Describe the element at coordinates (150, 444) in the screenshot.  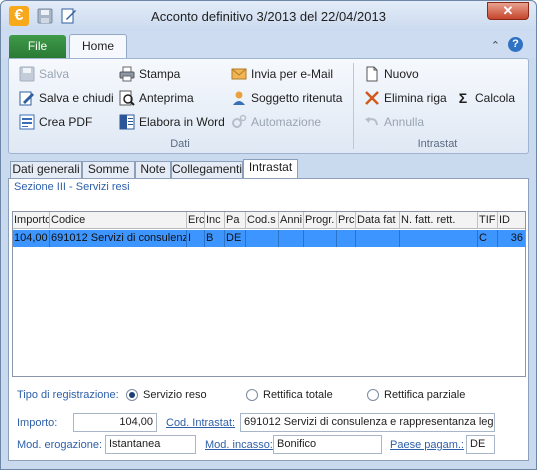
I see `mod-erogazione-field: Istantanea` at that location.